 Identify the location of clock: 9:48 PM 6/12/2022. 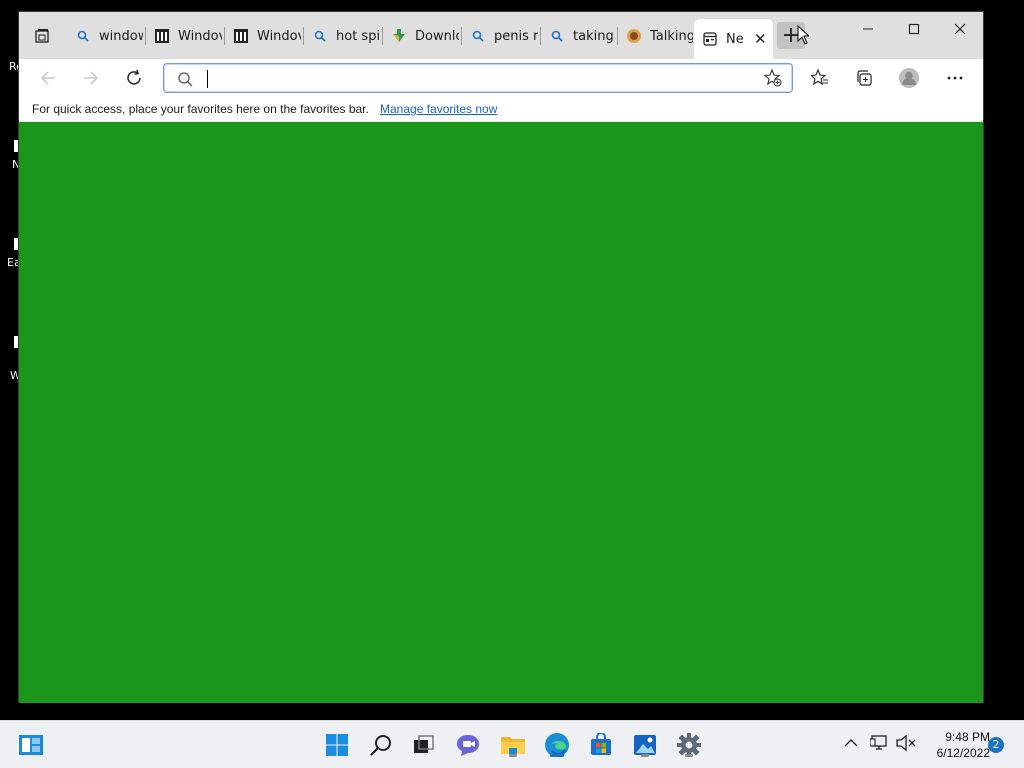
(955, 745).